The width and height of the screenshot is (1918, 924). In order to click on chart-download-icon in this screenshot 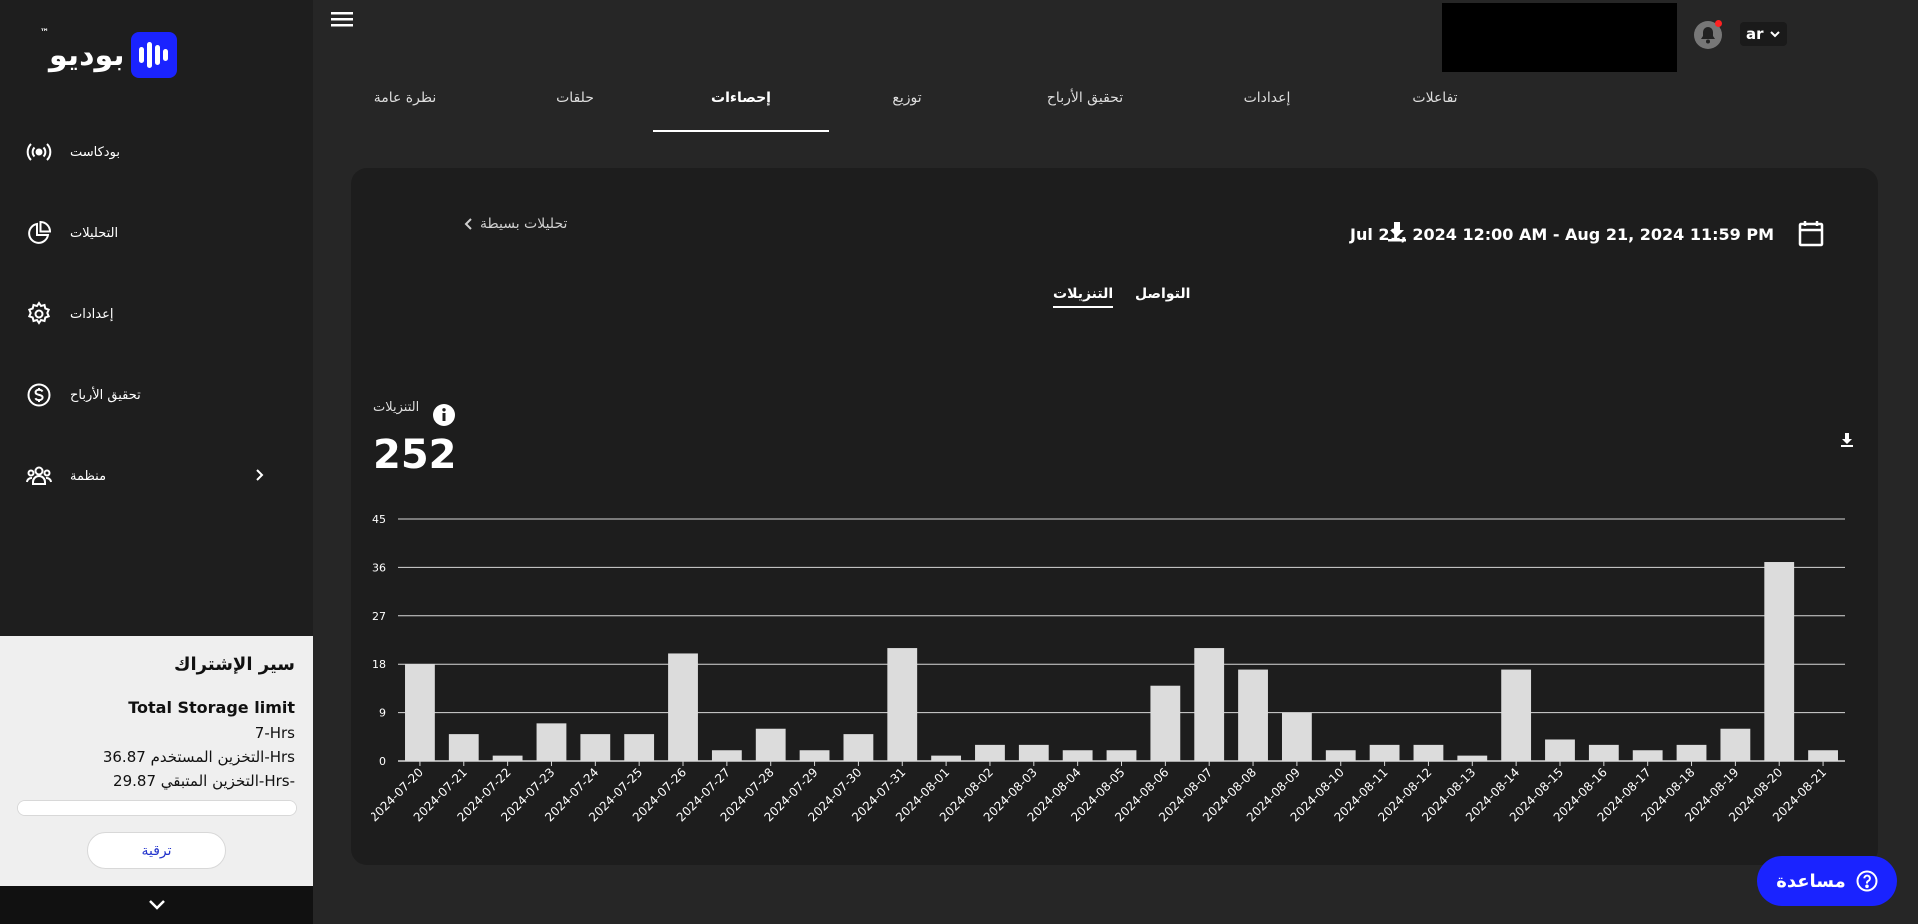, I will do `click(1847, 440)`.